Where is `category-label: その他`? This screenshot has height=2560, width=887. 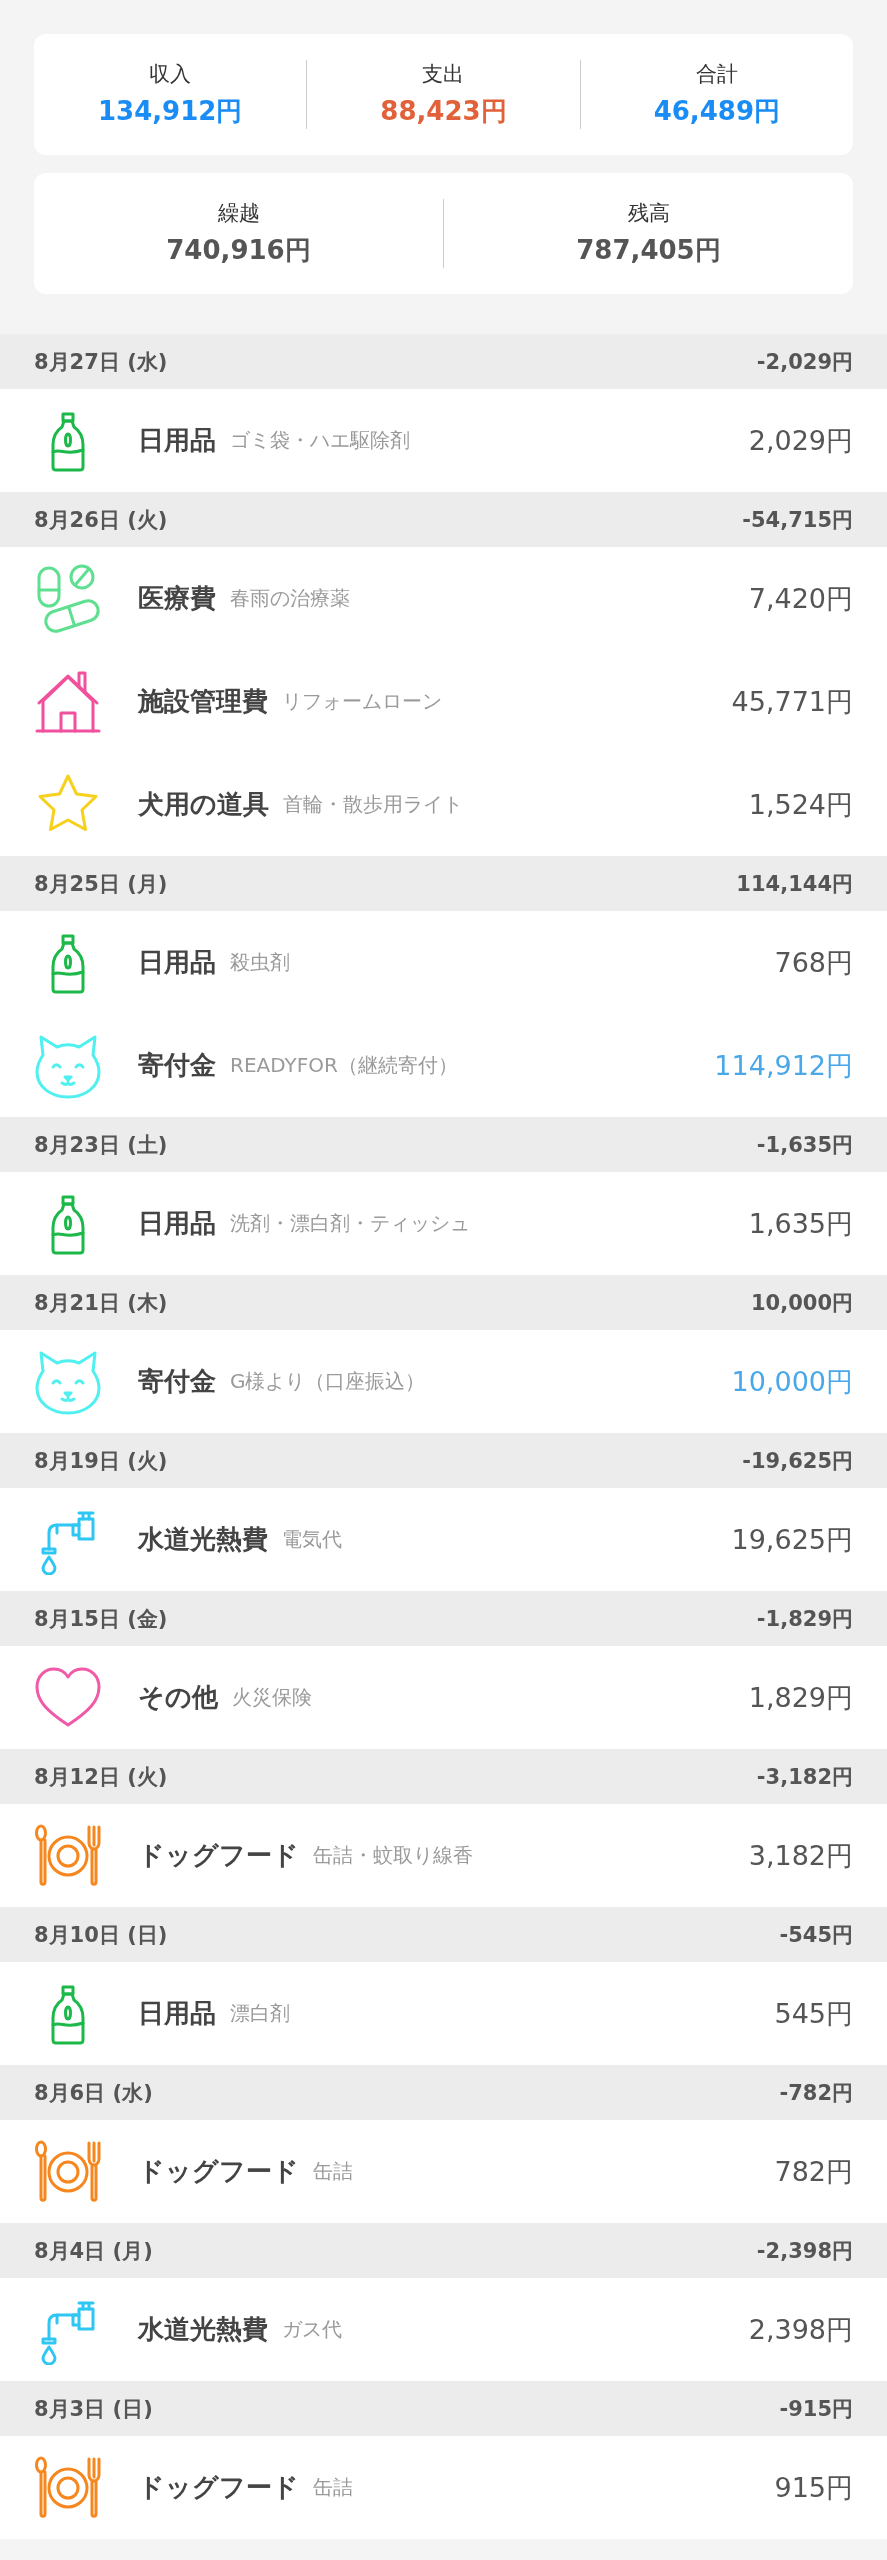
category-label: その他 is located at coordinates (178, 1697).